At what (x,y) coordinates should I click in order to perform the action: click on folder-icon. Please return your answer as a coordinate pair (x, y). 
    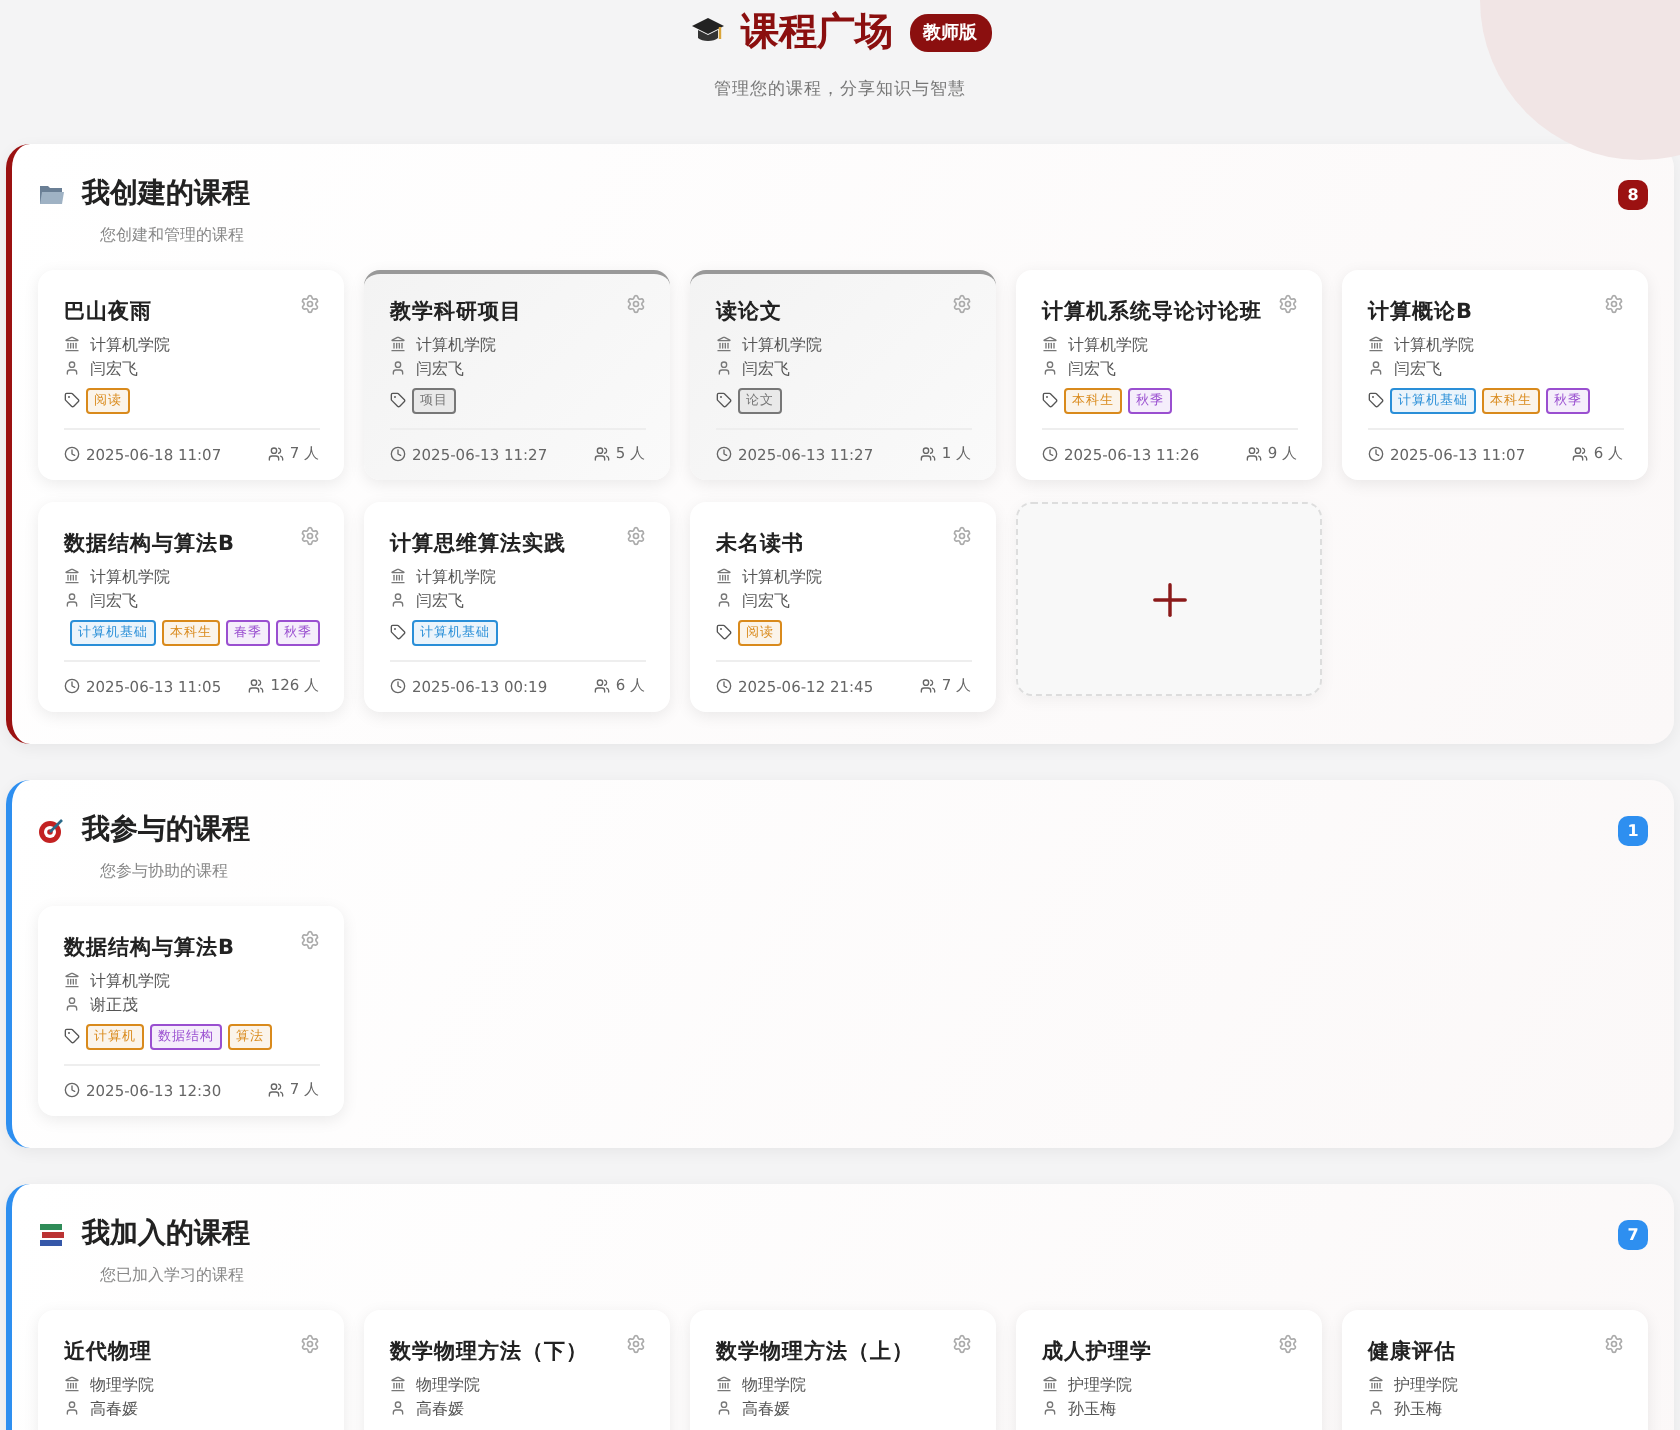
    Looking at the image, I should click on (52, 194).